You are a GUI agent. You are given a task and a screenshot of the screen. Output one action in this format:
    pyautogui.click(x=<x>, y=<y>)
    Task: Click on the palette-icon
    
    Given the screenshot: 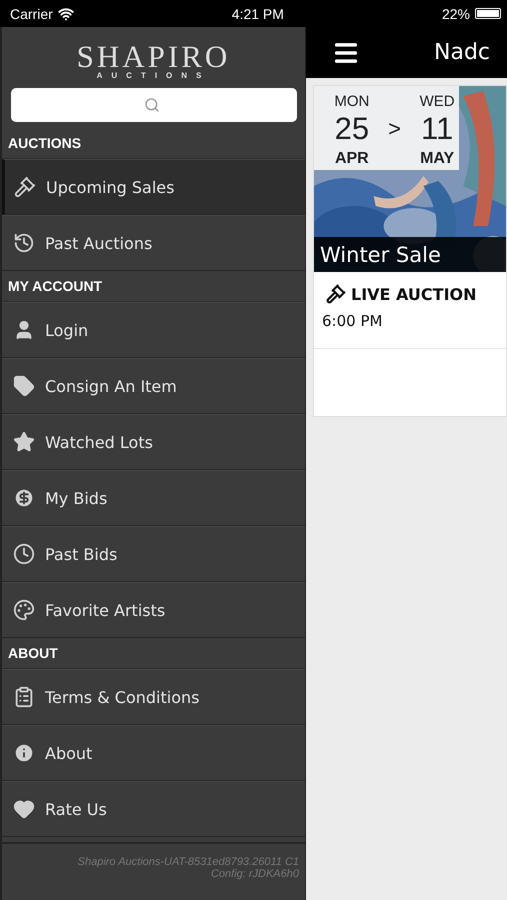 What is the action you would take?
    pyautogui.click(x=24, y=610)
    